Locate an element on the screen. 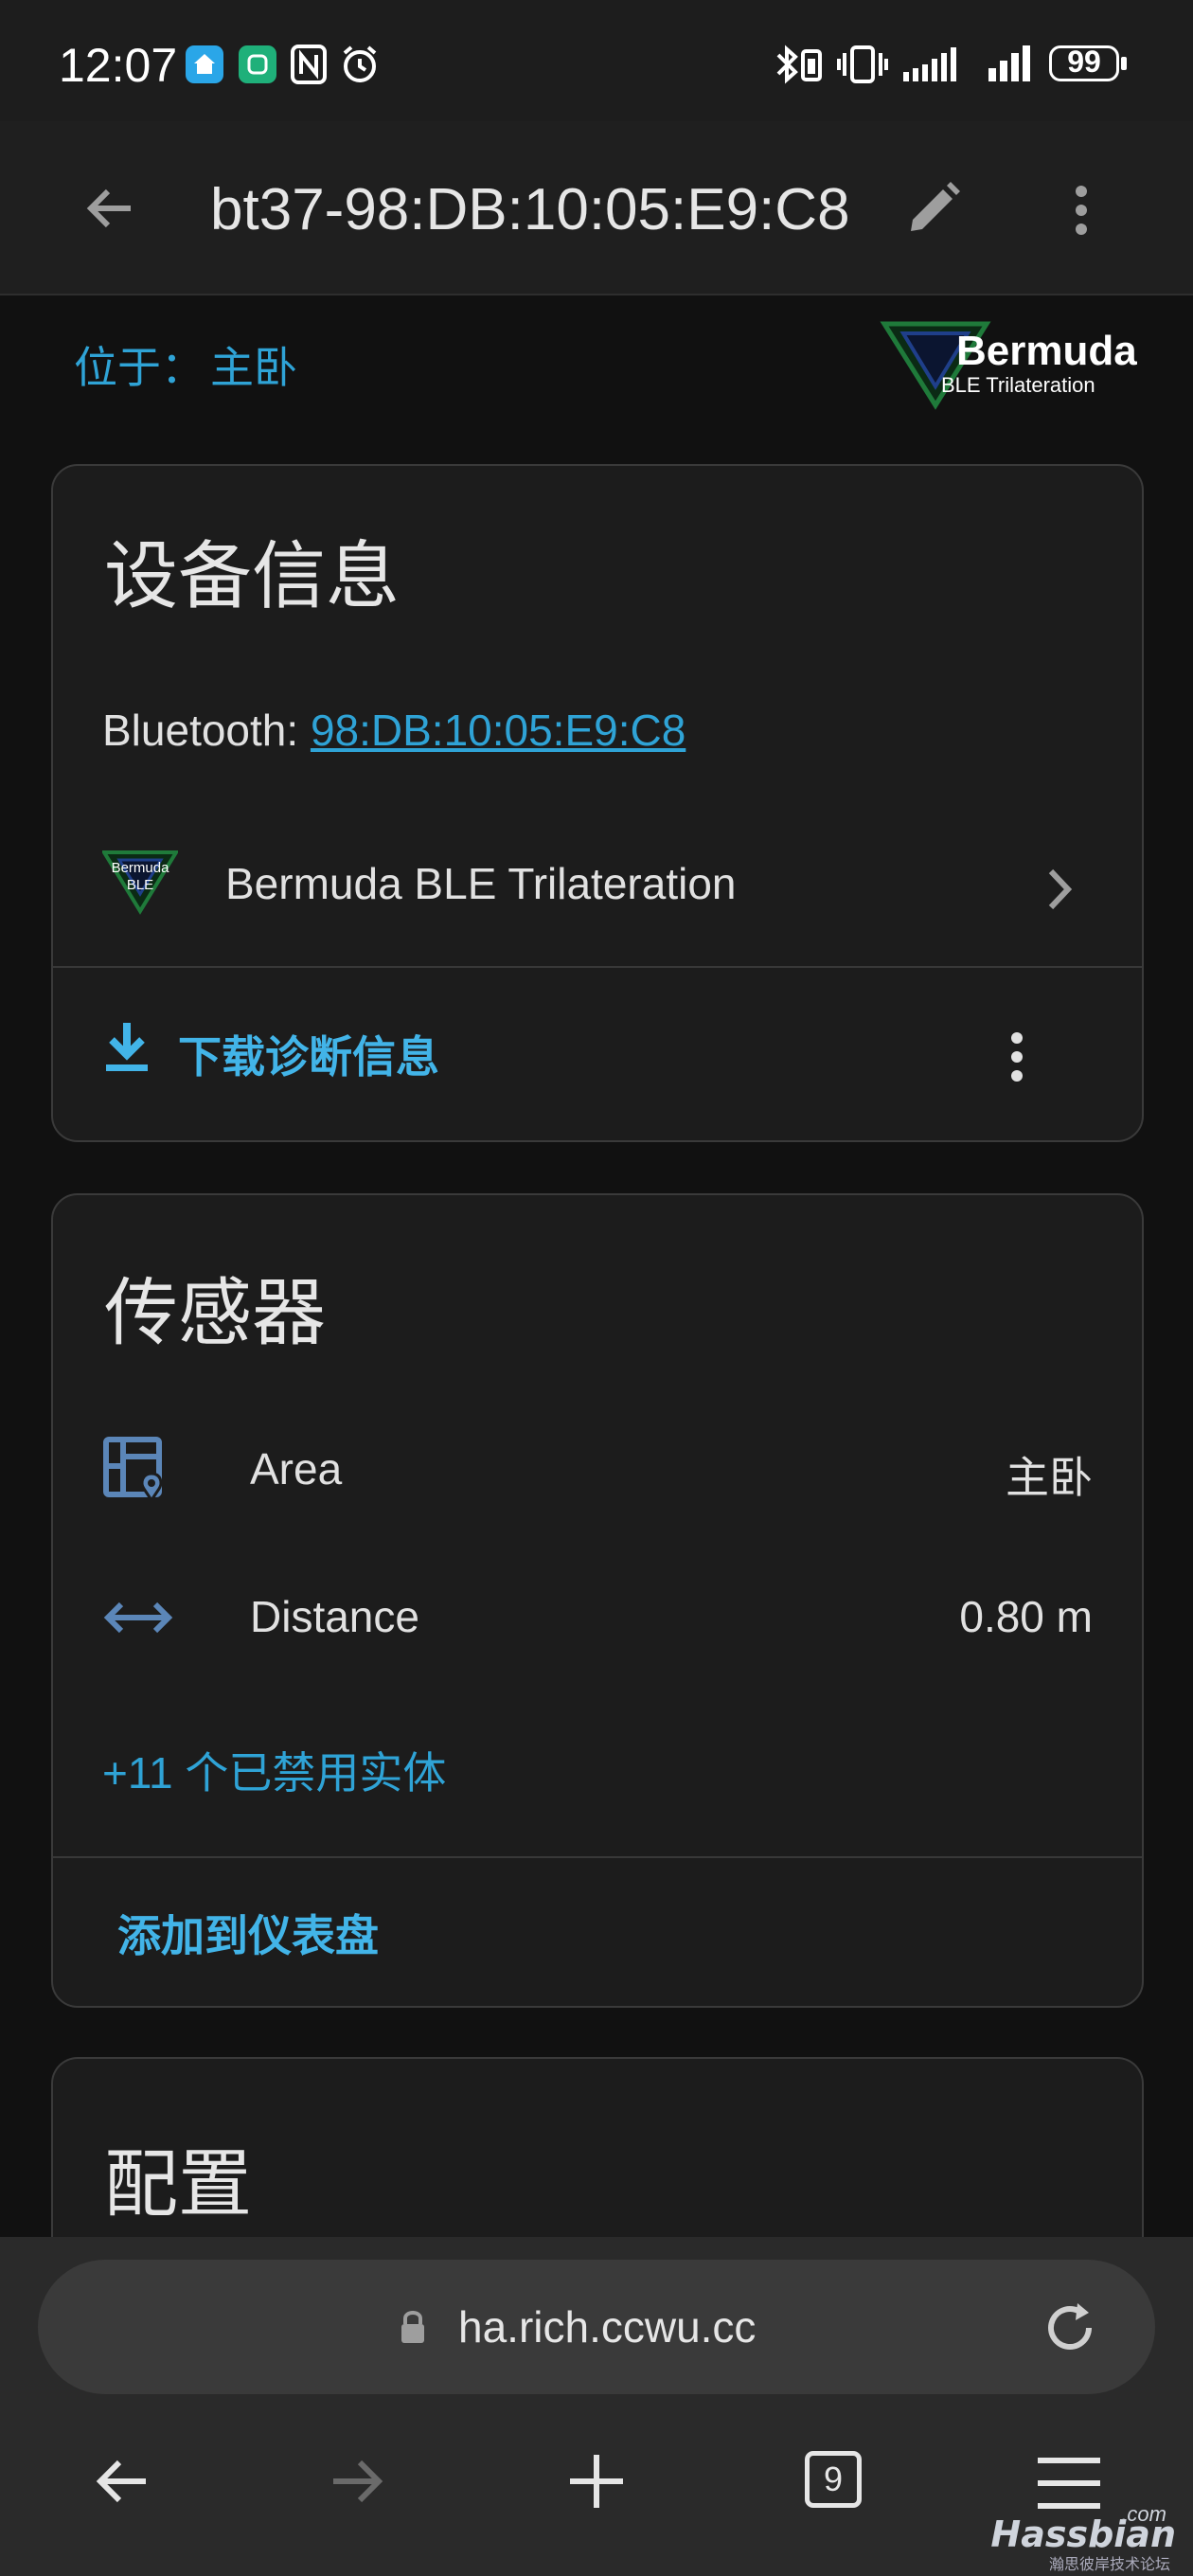 This screenshot has width=1193, height=2576. overflow-menu-button is located at coordinates (1081, 212).